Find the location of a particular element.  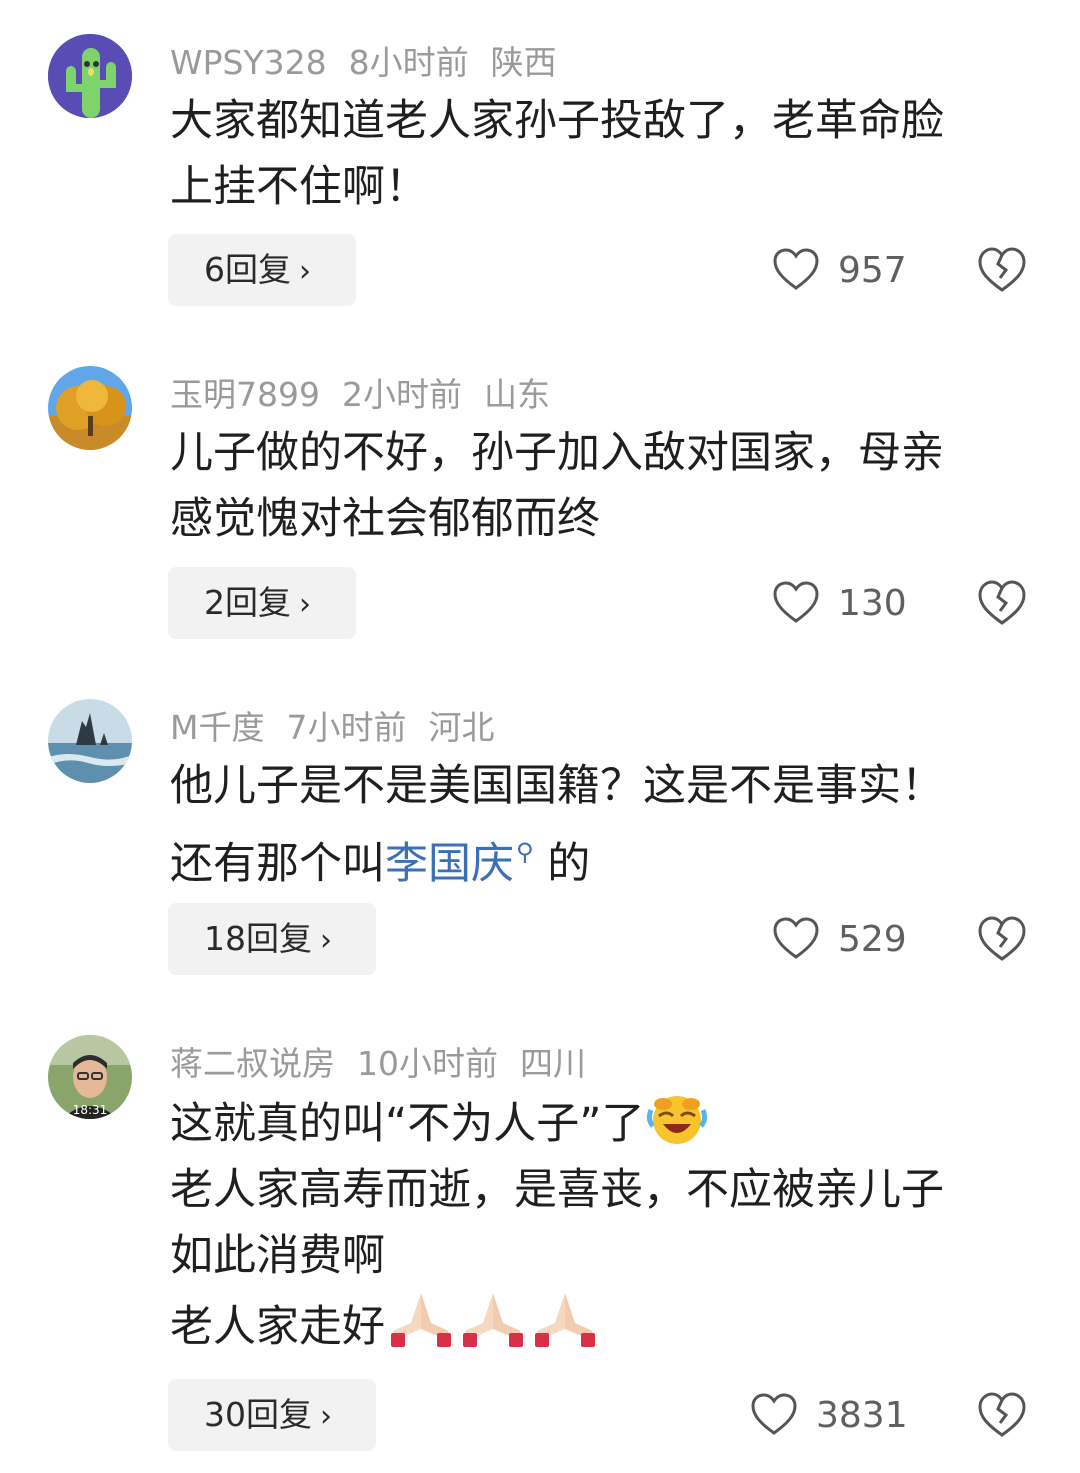

post-time: 7小时前 is located at coordinates (346, 727).